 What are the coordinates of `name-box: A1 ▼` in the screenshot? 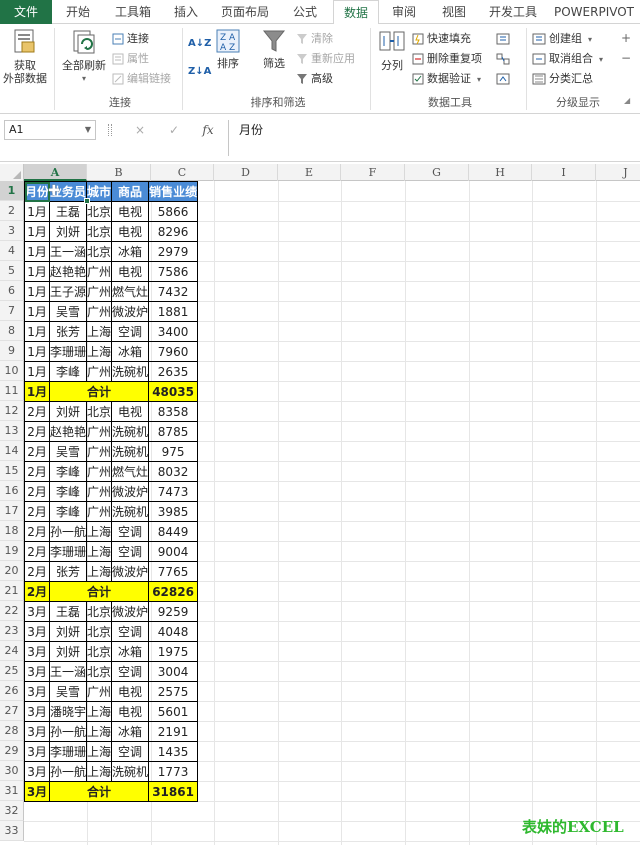 It's located at (50, 130).